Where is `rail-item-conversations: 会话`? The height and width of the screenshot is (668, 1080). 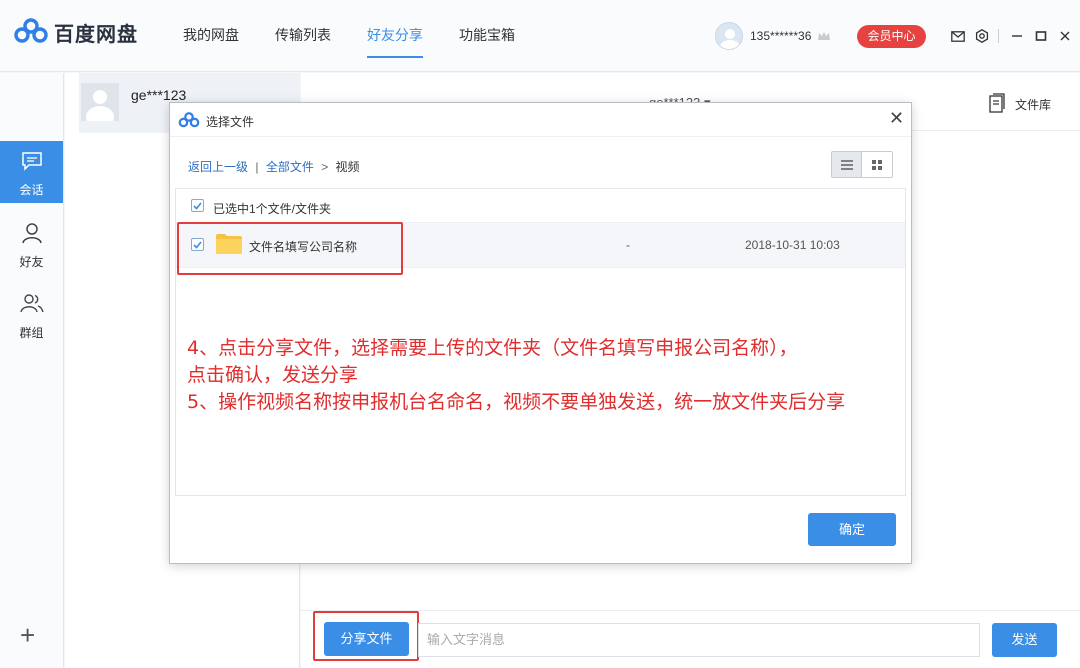
rail-item-conversations: 会话 is located at coordinates (31, 172).